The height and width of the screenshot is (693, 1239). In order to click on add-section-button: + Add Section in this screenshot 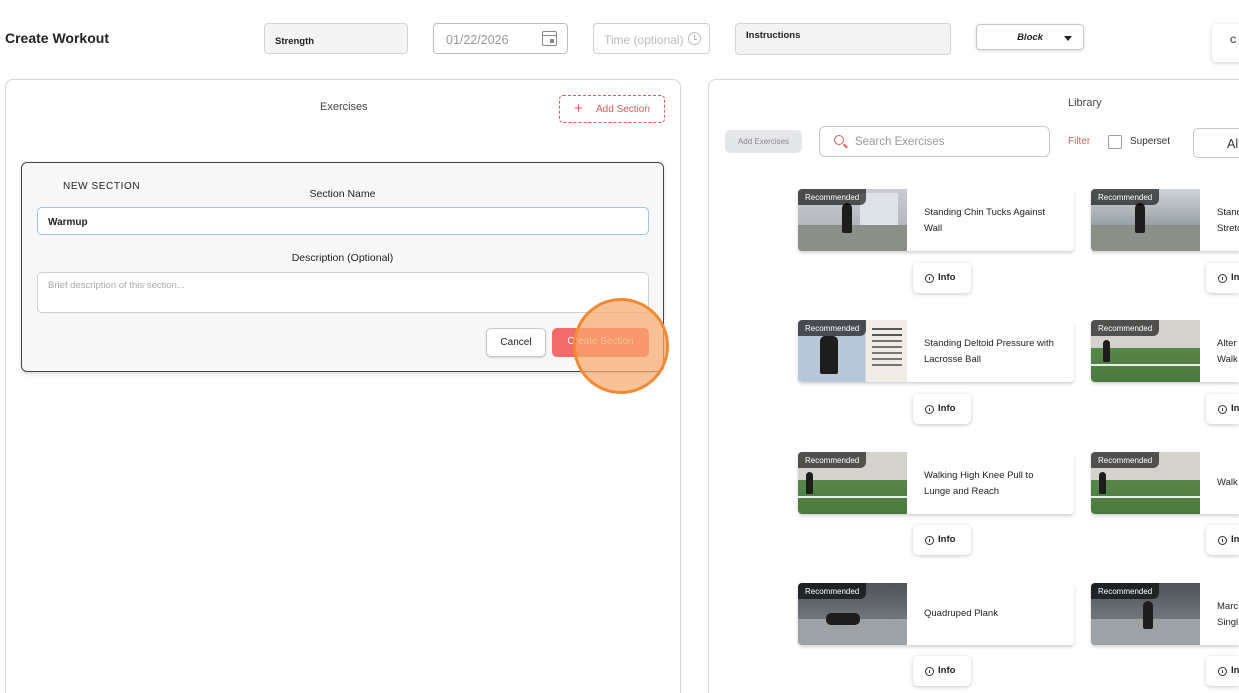, I will do `click(612, 109)`.